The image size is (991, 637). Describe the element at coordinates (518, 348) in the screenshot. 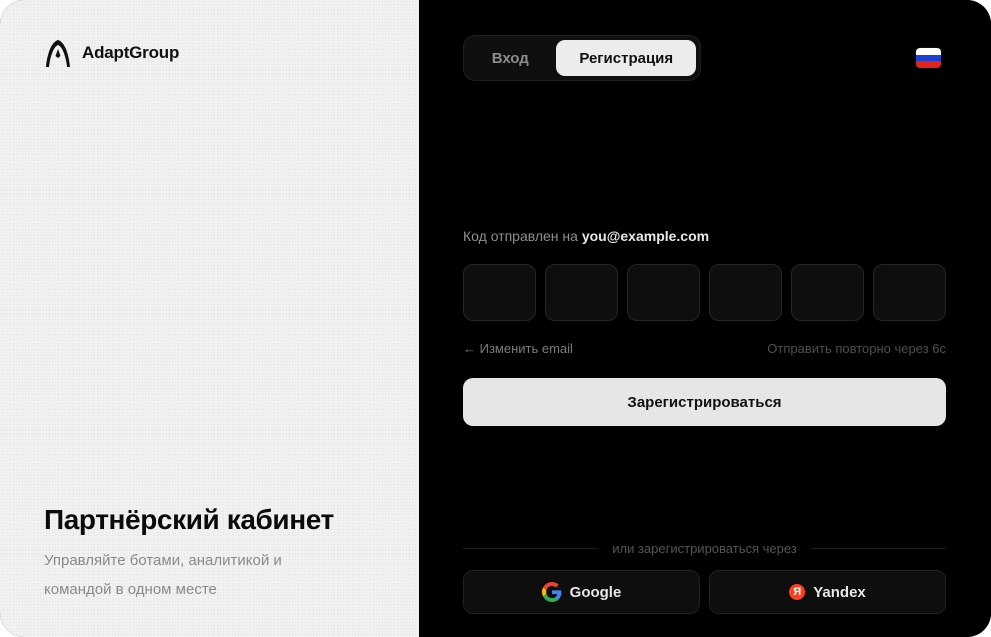

I see `change-email-link: ← Изменить email` at that location.